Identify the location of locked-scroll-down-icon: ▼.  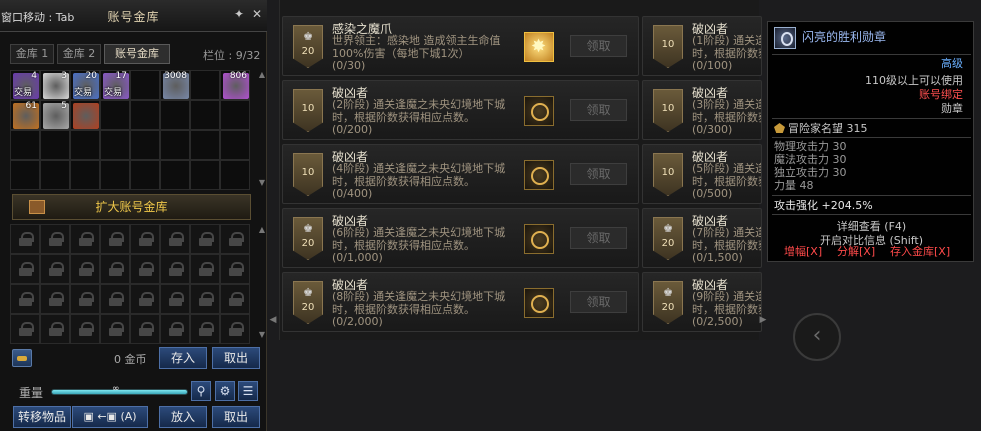
(262, 337).